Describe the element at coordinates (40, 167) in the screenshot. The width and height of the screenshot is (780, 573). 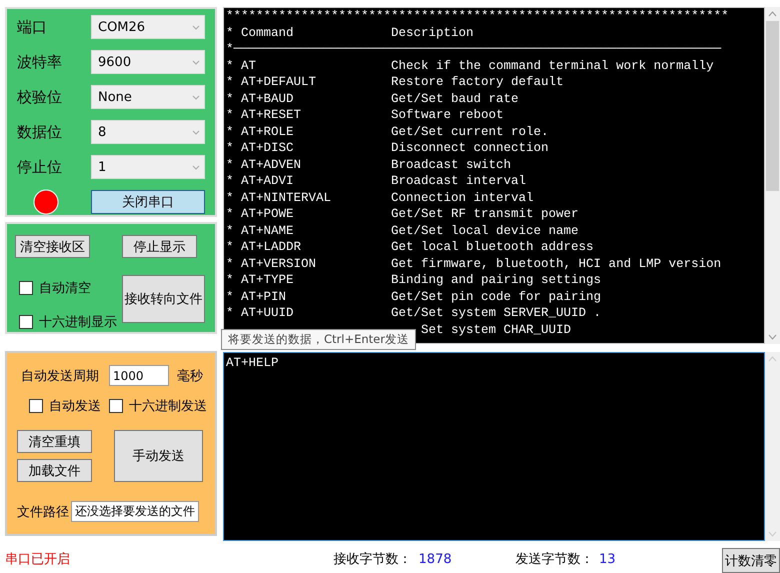
I see `field-label: 停止位` at that location.